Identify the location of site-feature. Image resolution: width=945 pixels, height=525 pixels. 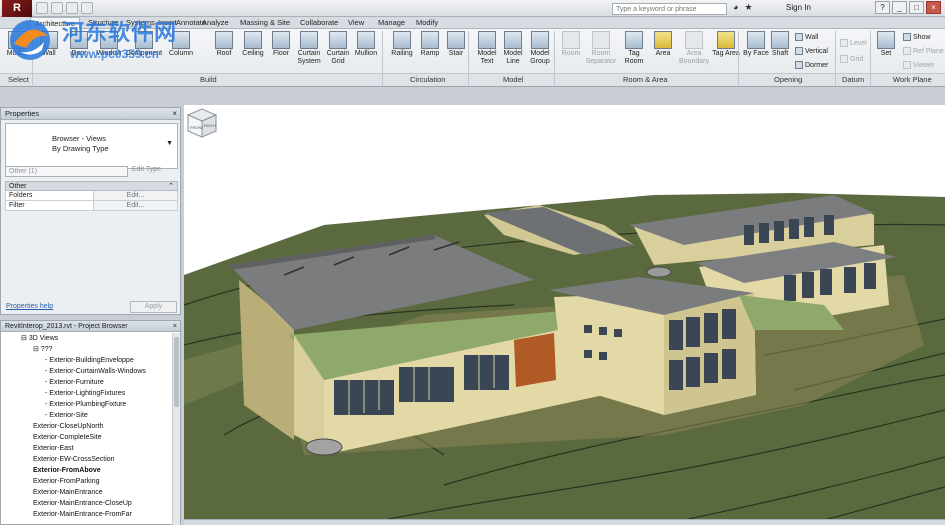
(659, 272).